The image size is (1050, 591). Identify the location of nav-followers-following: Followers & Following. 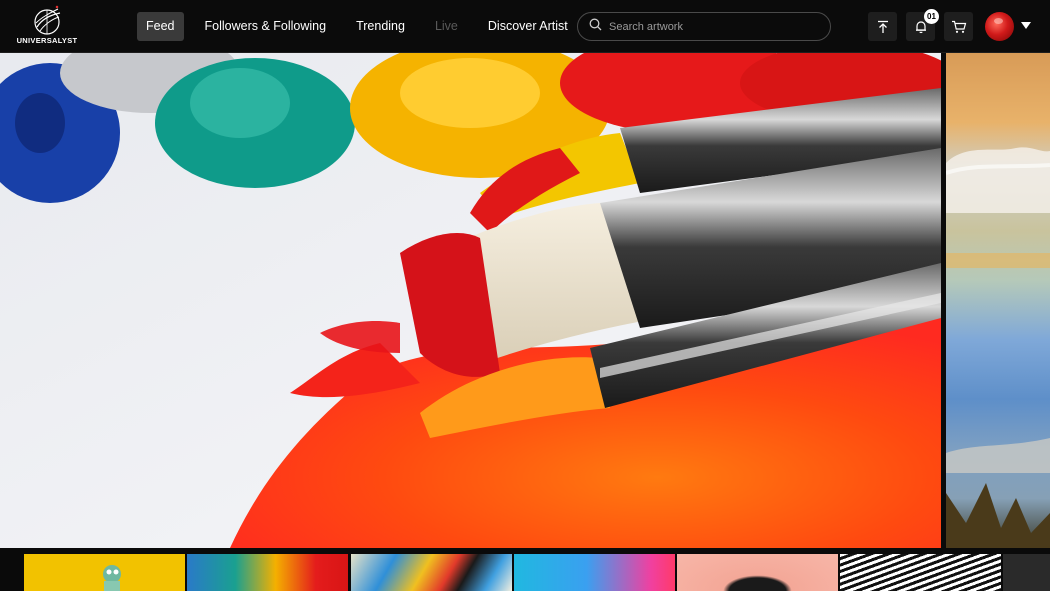
(266, 26).